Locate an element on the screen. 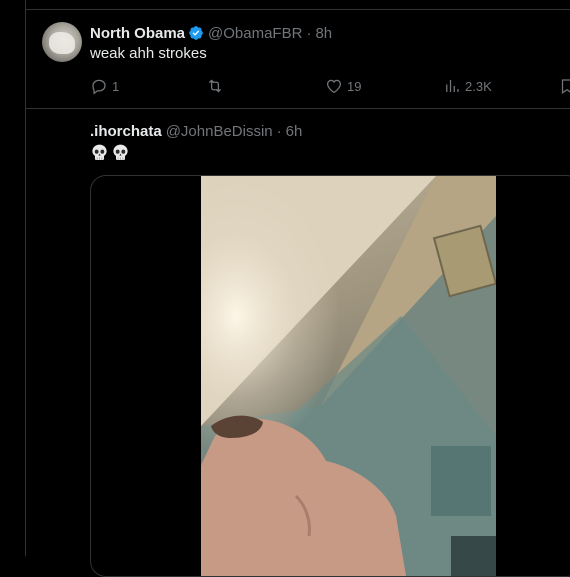 This screenshot has height=577, width=570. tweet-header: .ihorchata @JohnBeDissin · 6h is located at coordinates (196, 131).